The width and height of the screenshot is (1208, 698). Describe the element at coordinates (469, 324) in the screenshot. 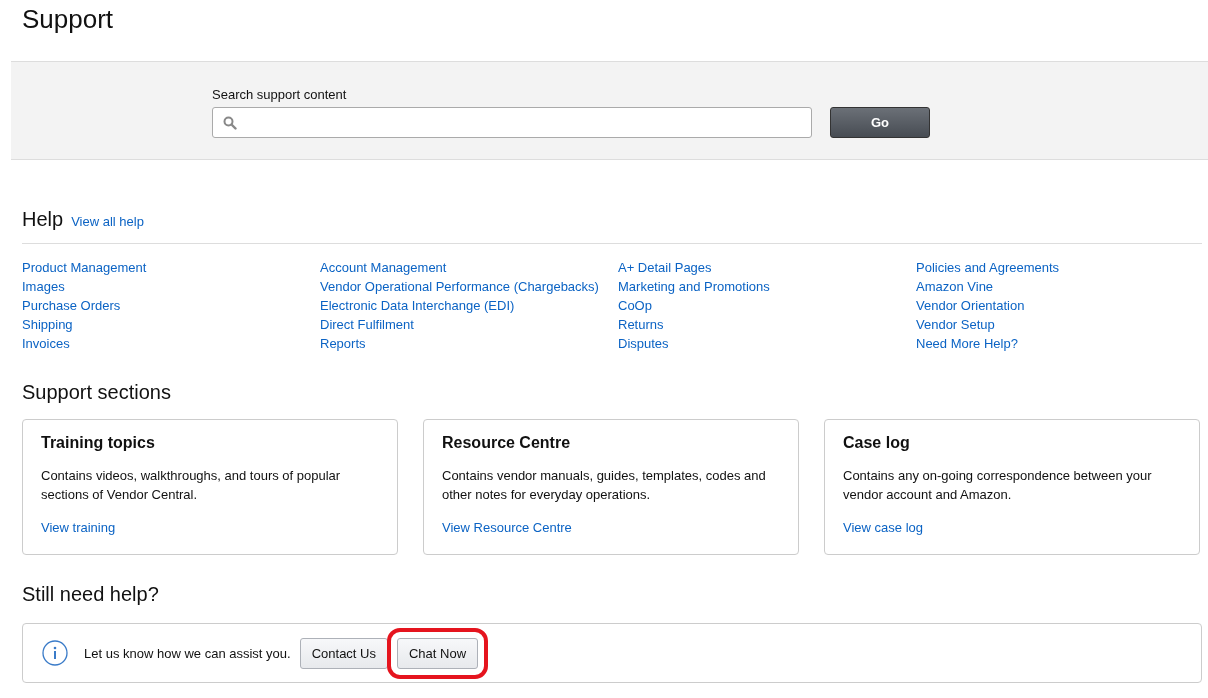

I see `help-link: Direct Fulfilment` at that location.